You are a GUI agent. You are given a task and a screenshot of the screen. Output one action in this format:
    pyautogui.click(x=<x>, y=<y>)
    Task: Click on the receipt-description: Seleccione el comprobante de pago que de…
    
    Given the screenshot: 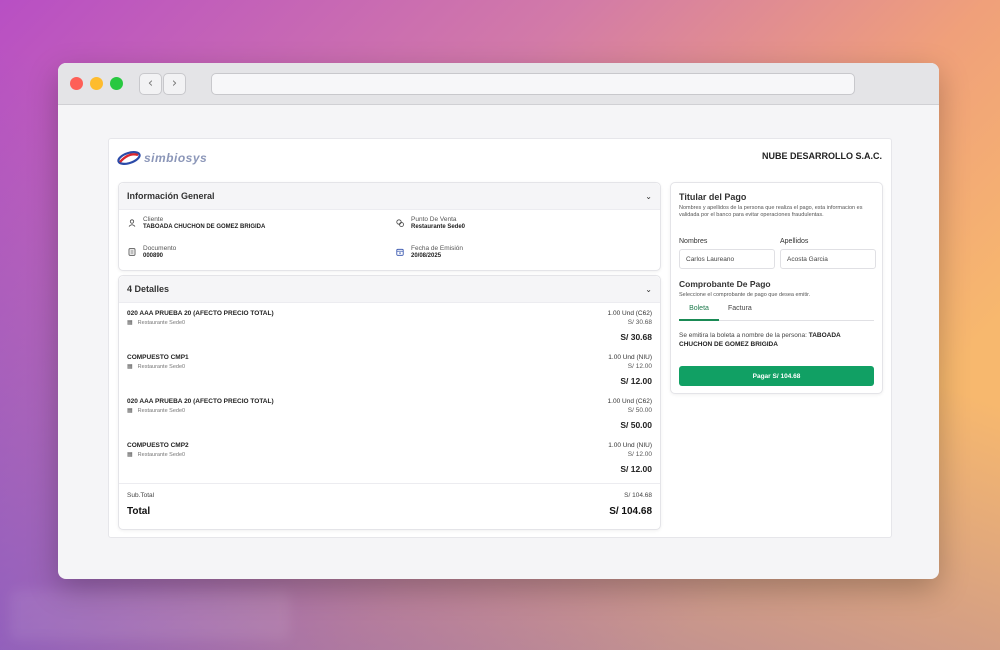 What is the action you would take?
    pyautogui.click(x=745, y=295)
    